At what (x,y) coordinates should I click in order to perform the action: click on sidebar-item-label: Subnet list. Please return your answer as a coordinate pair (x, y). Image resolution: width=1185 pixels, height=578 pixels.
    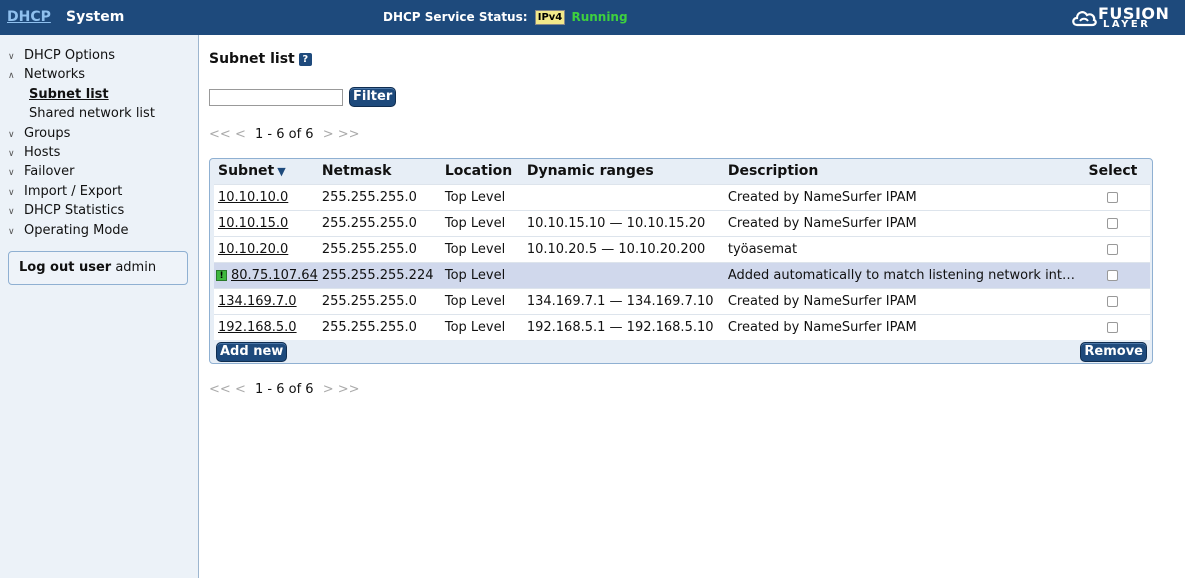
    Looking at the image, I should click on (69, 94).